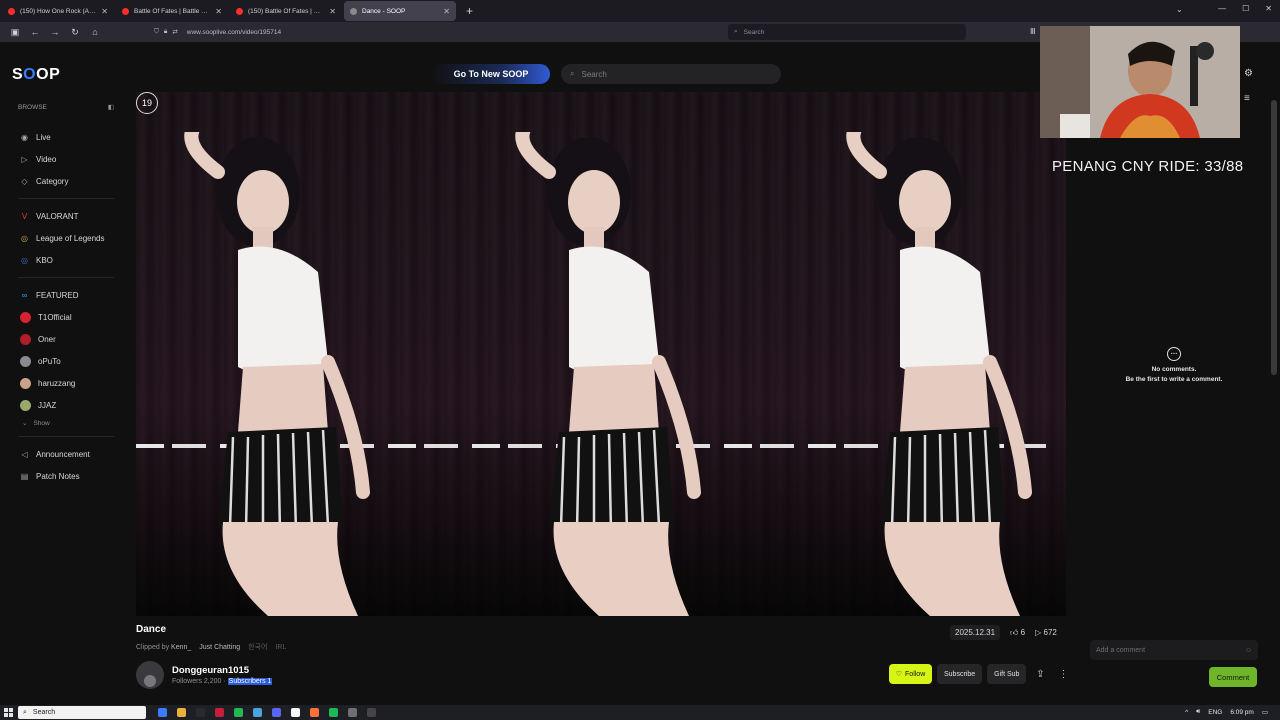 Image resolution: width=1280 pixels, height=720 pixels. What do you see at coordinates (1017, 633) in the screenshot?
I see `like-button: 👍︎ 6` at bounding box center [1017, 633].